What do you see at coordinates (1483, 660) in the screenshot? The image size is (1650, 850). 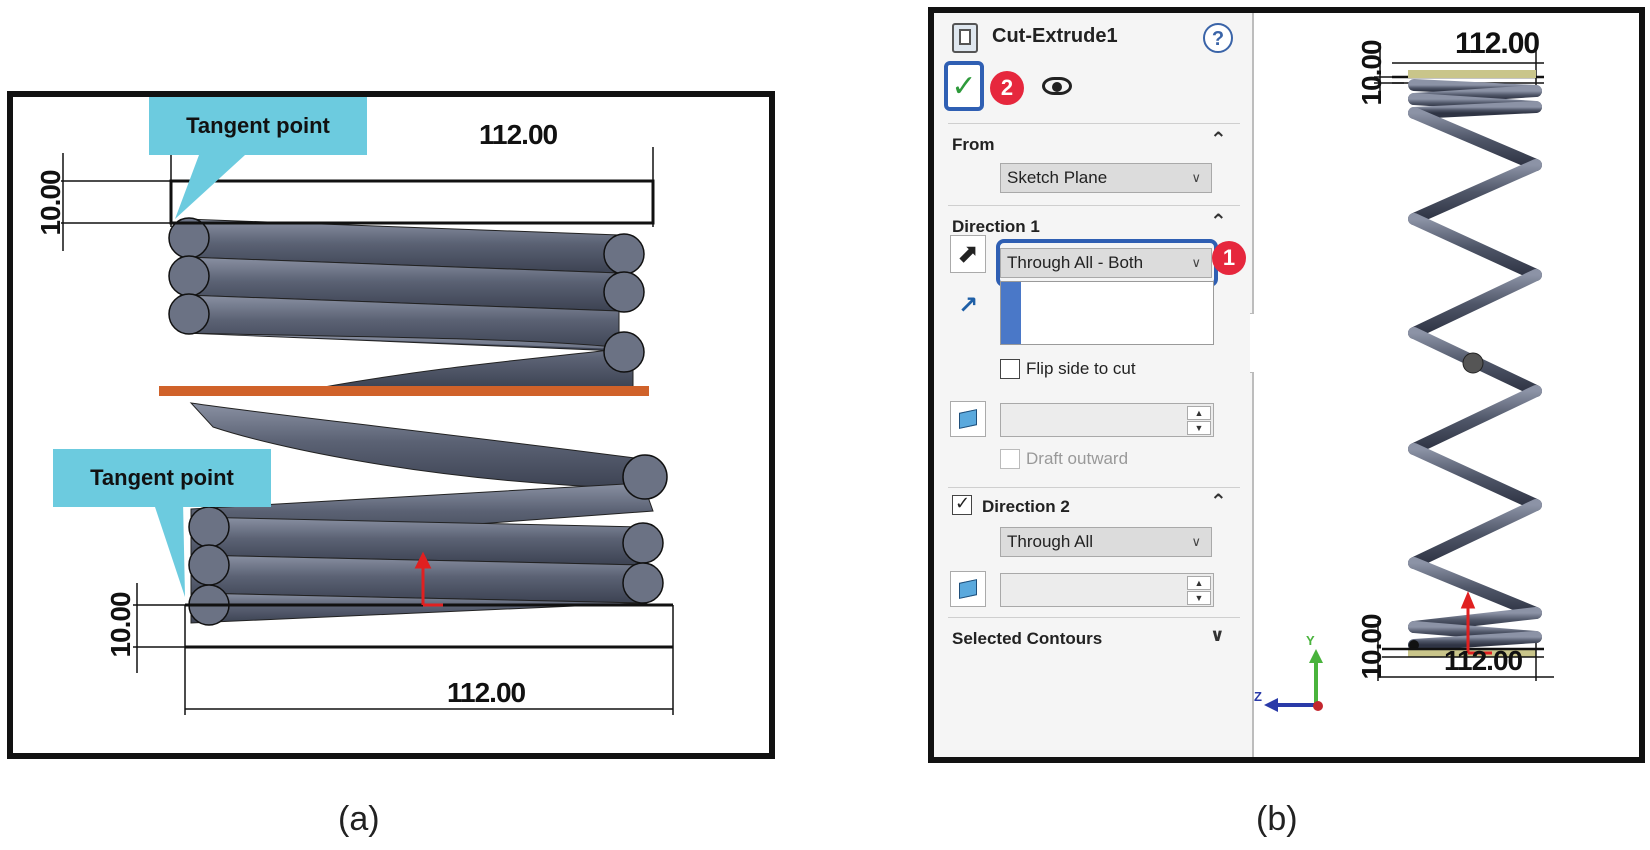 I see `viewport-dim-bottom-horizontal: 112.00` at bounding box center [1483, 660].